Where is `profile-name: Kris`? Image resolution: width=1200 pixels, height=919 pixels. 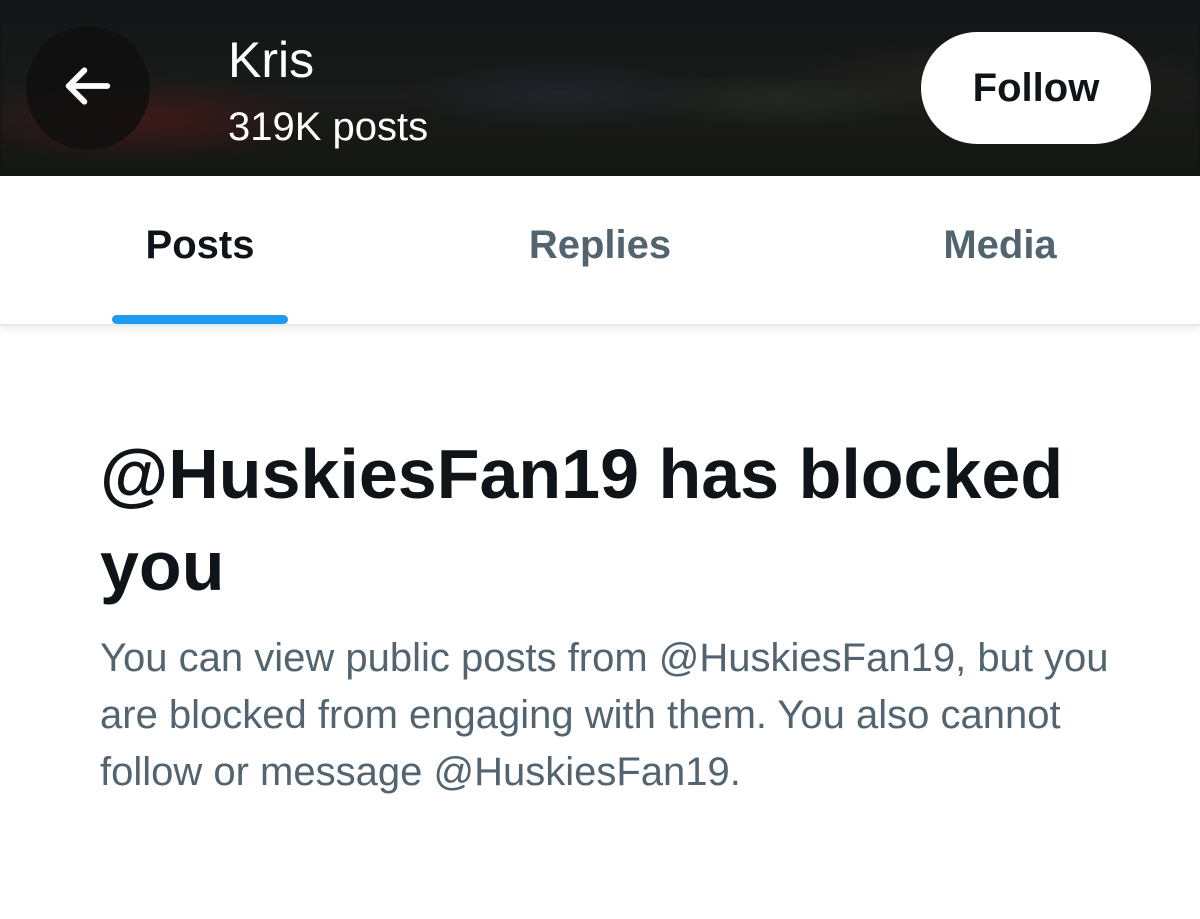
profile-name: Kris is located at coordinates (271, 60).